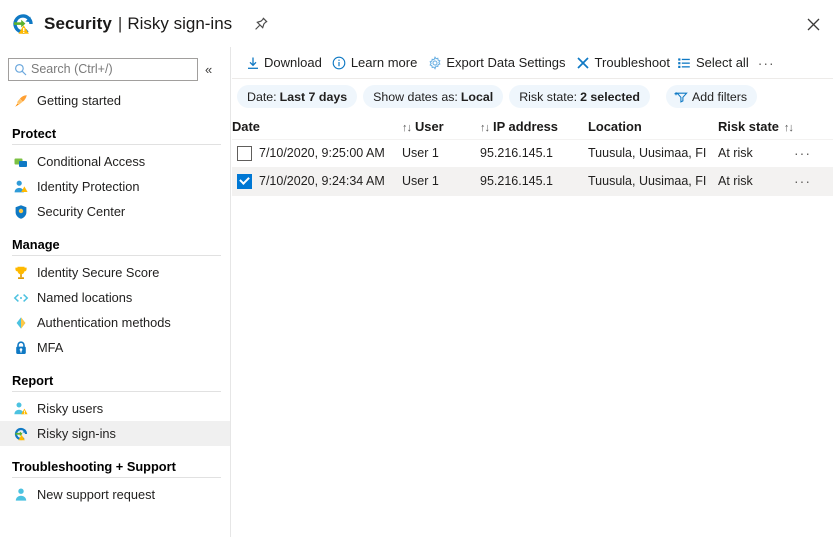 The height and width of the screenshot is (537, 833). What do you see at coordinates (506, 62) in the screenshot?
I see `export-data-settings-label: Export Data Settings` at bounding box center [506, 62].